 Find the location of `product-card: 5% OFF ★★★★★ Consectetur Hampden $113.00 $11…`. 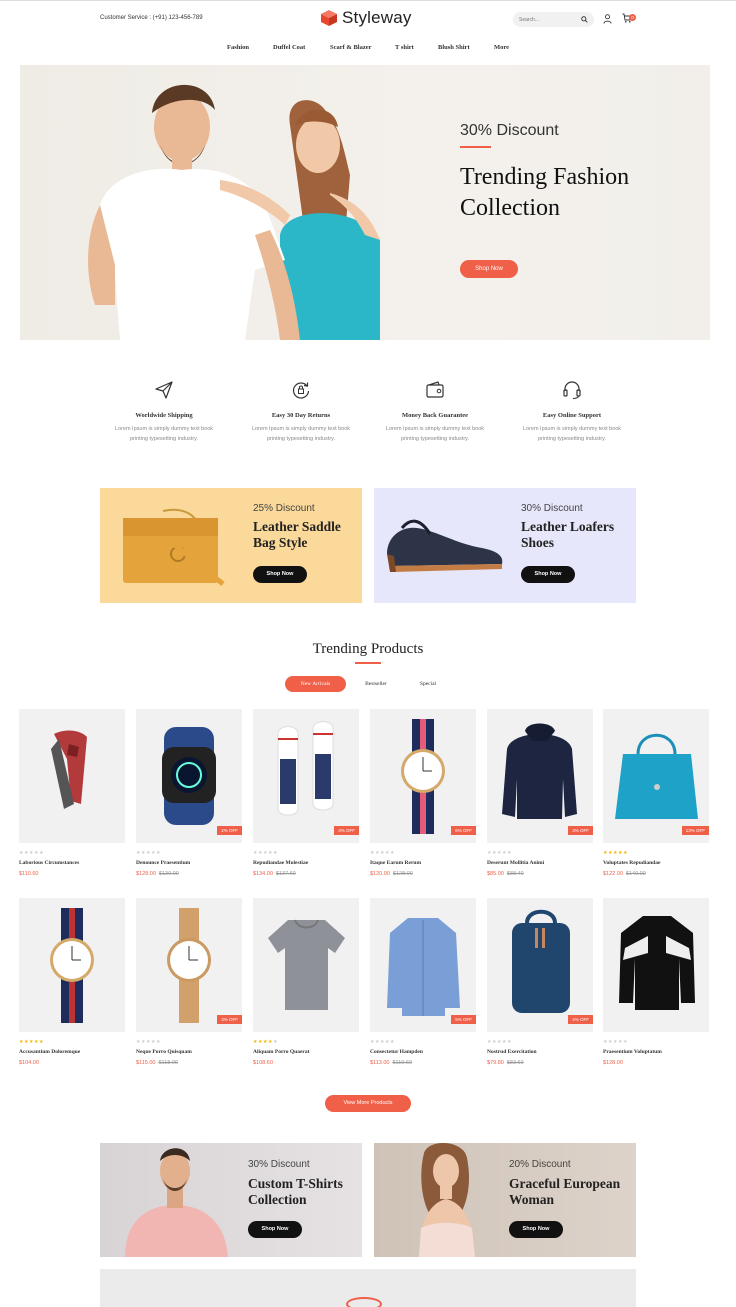

product-card: 5% OFF ★★★★★ Consectetur Hampden $113.00 $11… is located at coordinates (423, 982).